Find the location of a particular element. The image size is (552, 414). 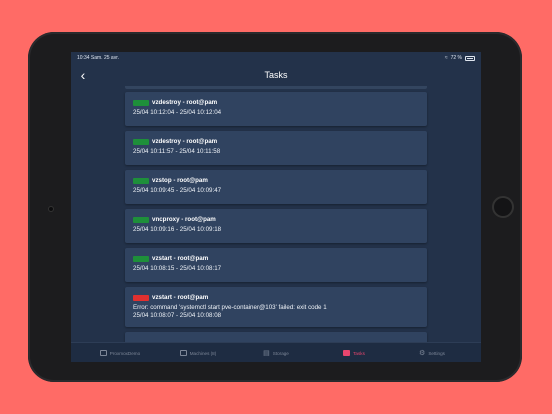

navigation-bar: ‹ Tasks is located at coordinates (276, 75).